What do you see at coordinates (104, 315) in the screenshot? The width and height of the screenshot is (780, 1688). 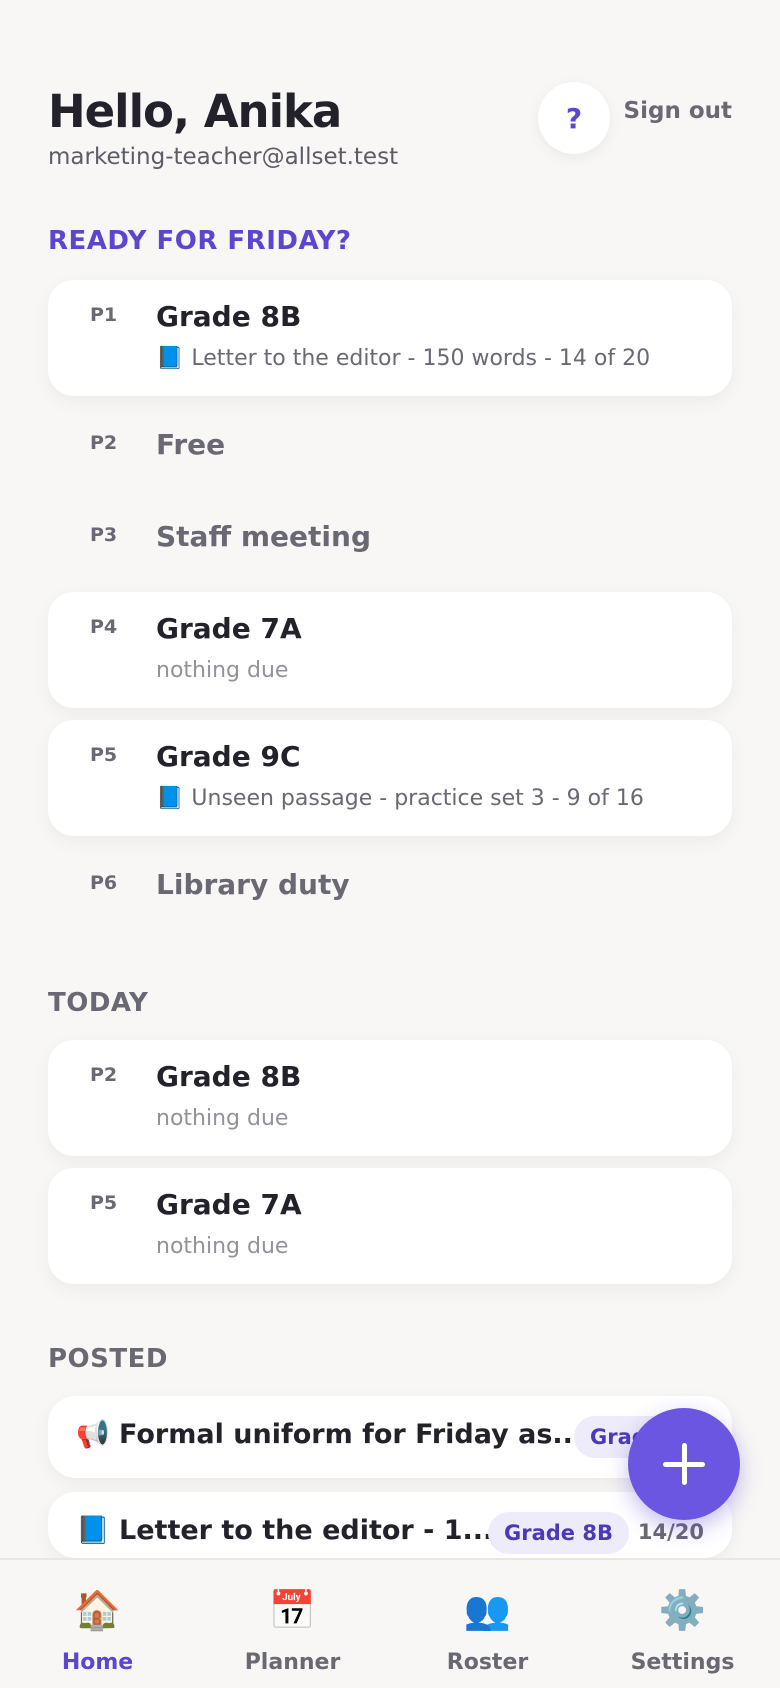 I see `period-label: P1` at bounding box center [104, 315].